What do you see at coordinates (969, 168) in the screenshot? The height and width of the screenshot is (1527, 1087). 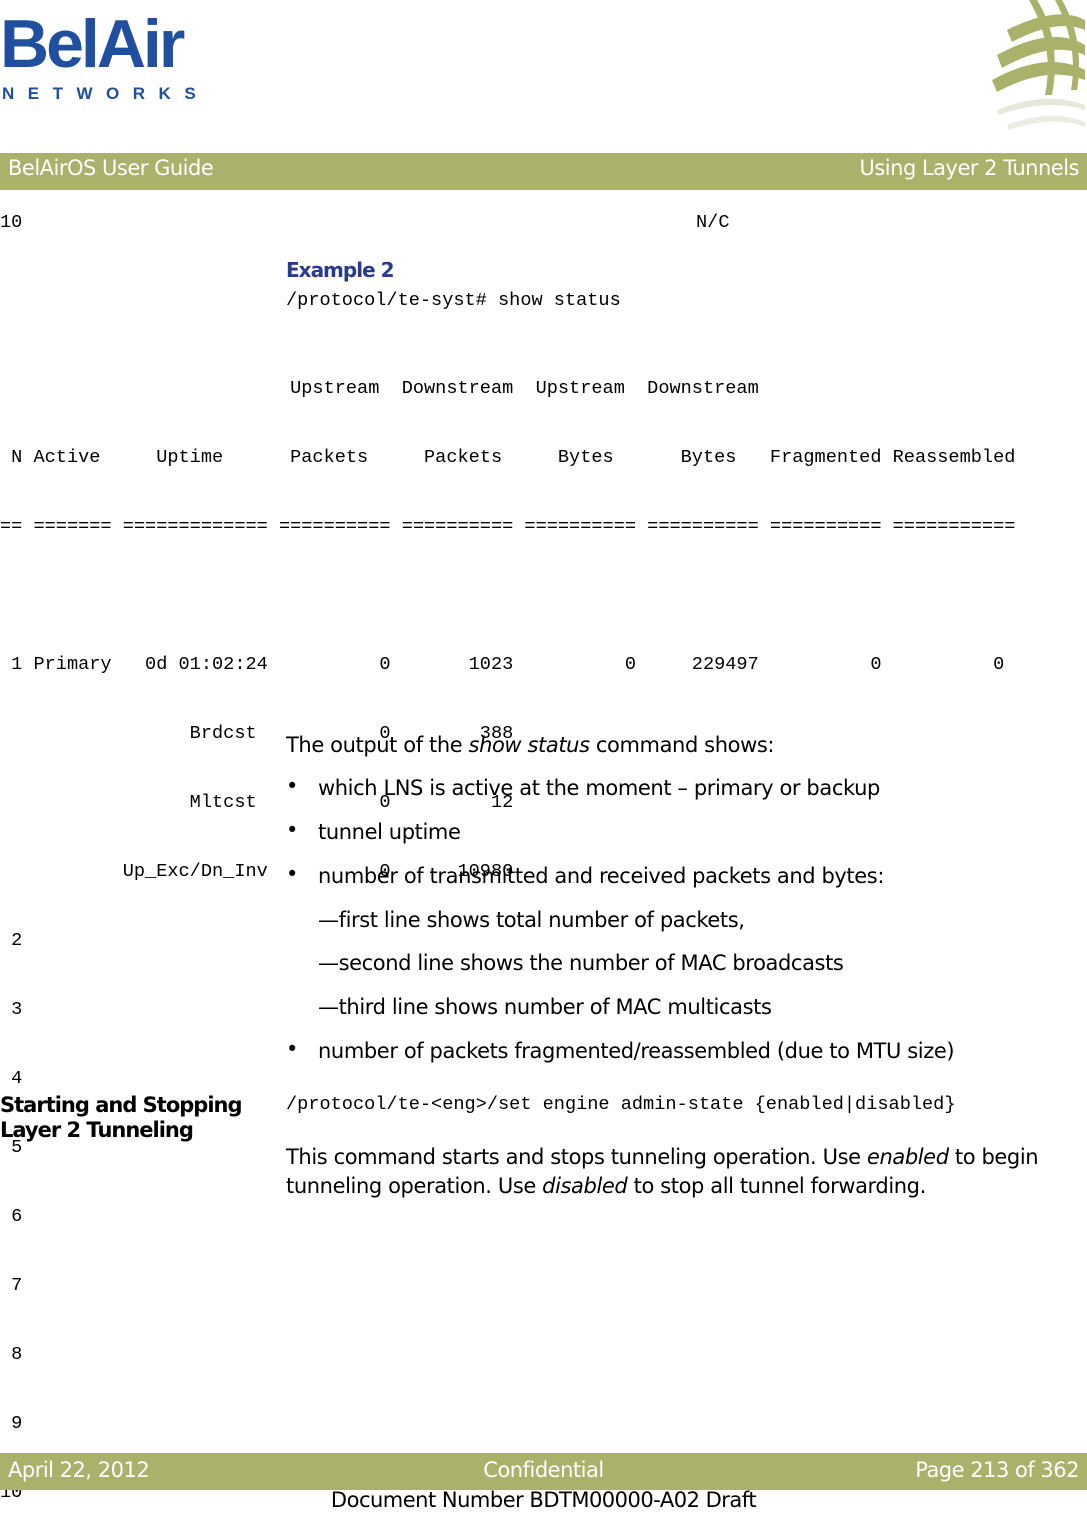 I see `chapter-title: Using Layer 2 Tunnels` at bounding box center [969, 168].